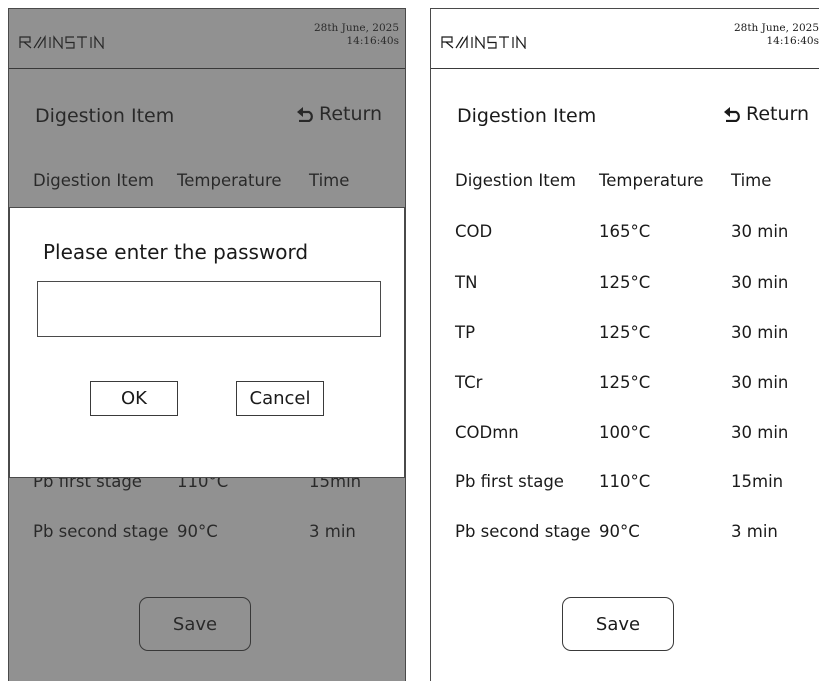  Describe the element at coordinates (515, 180) in the screenshot. I see `column-header-item: Digestion Item` at that location.